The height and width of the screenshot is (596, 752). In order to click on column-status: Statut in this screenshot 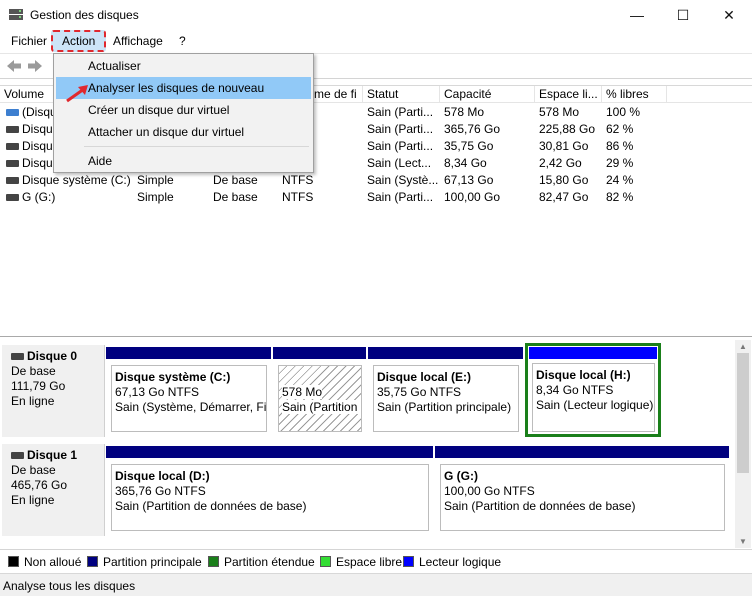, I will do `click(401, 94)`.